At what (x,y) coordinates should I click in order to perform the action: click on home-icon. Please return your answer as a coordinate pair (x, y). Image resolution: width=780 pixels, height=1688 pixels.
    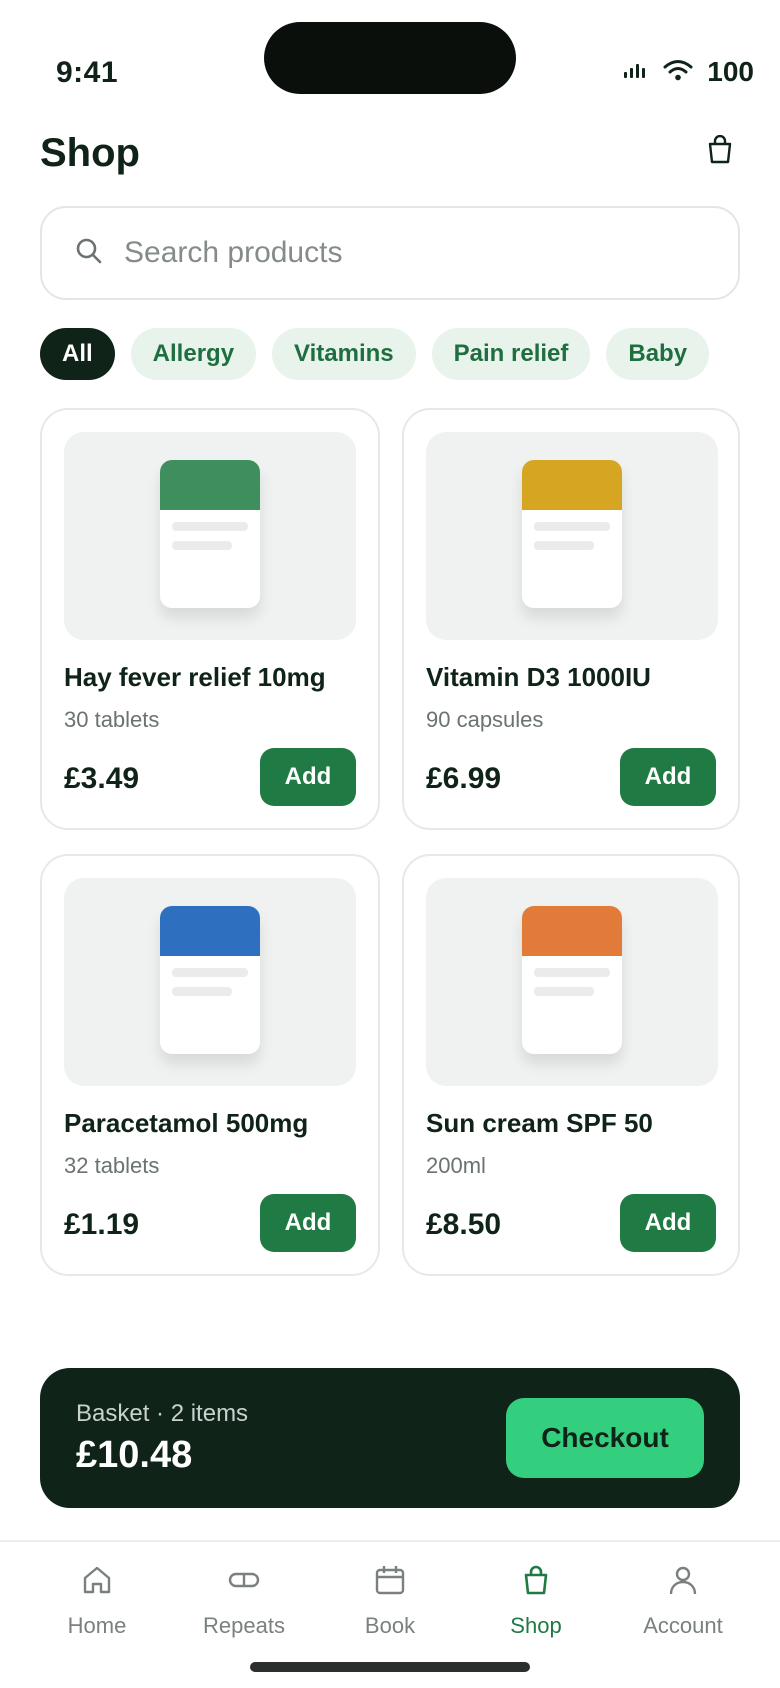
    Looking at the image, I should click on (97, 1582).